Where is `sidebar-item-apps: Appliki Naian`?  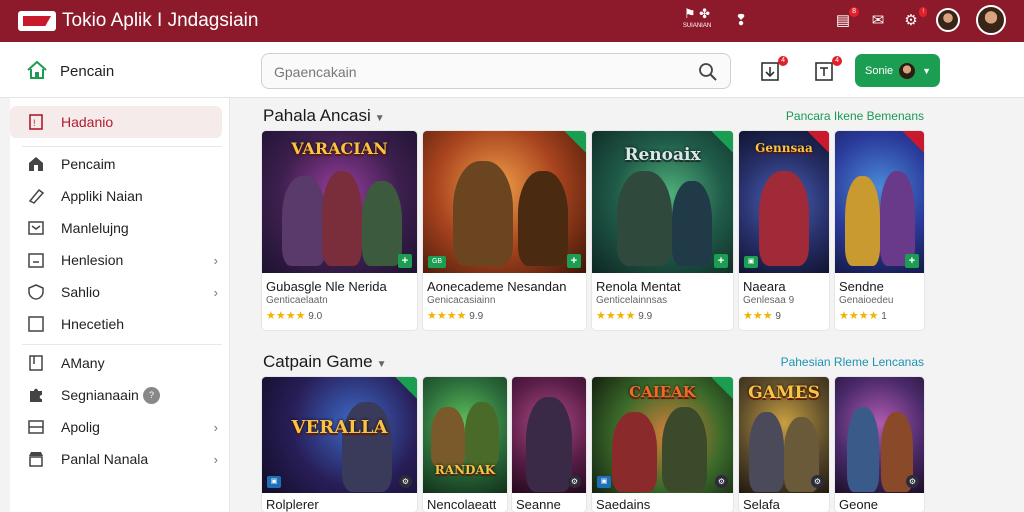
sidebar-item-apps: Appliki Naian is located at coordinates (116, 196).